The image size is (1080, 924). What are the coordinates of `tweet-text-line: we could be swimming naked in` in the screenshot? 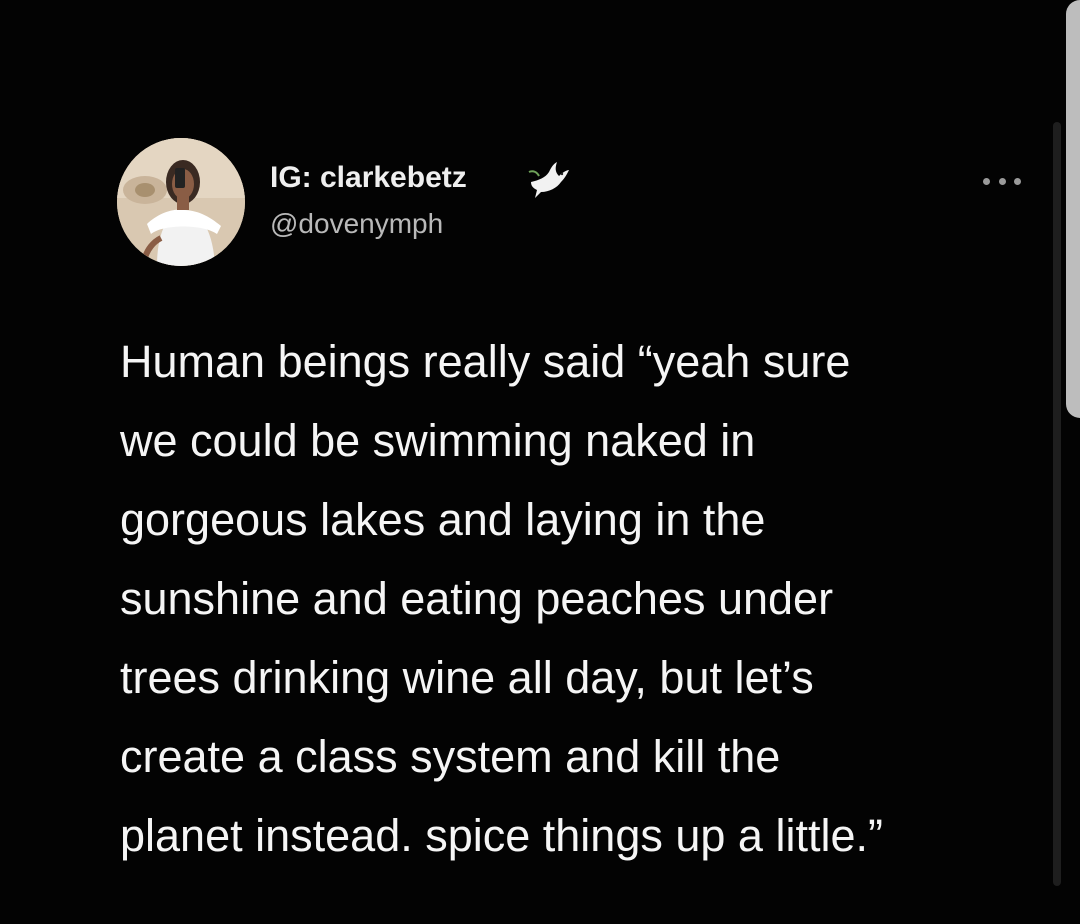 It's located at (438, 440).